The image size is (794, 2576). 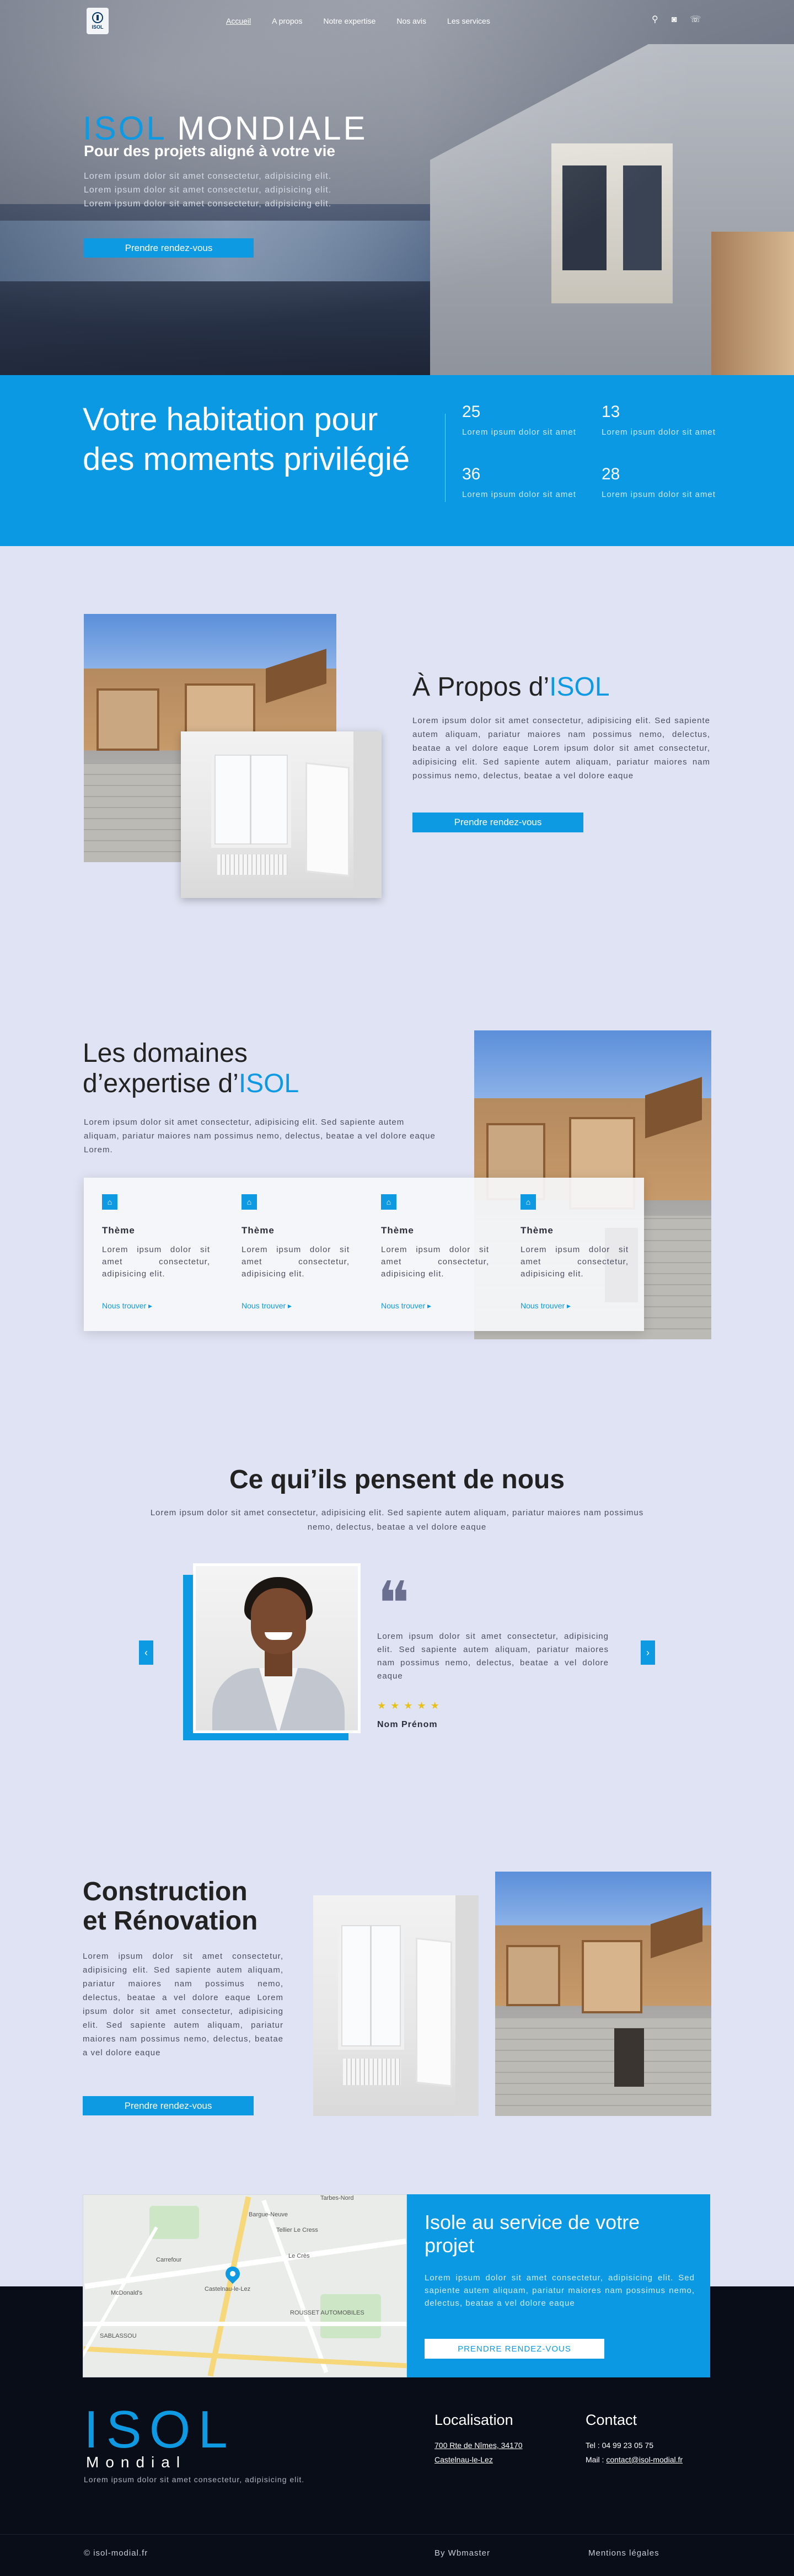 What do you see at coordinates (446, 458) in the screenshot?
I see `band-divider` at bounding box center [446, 458].